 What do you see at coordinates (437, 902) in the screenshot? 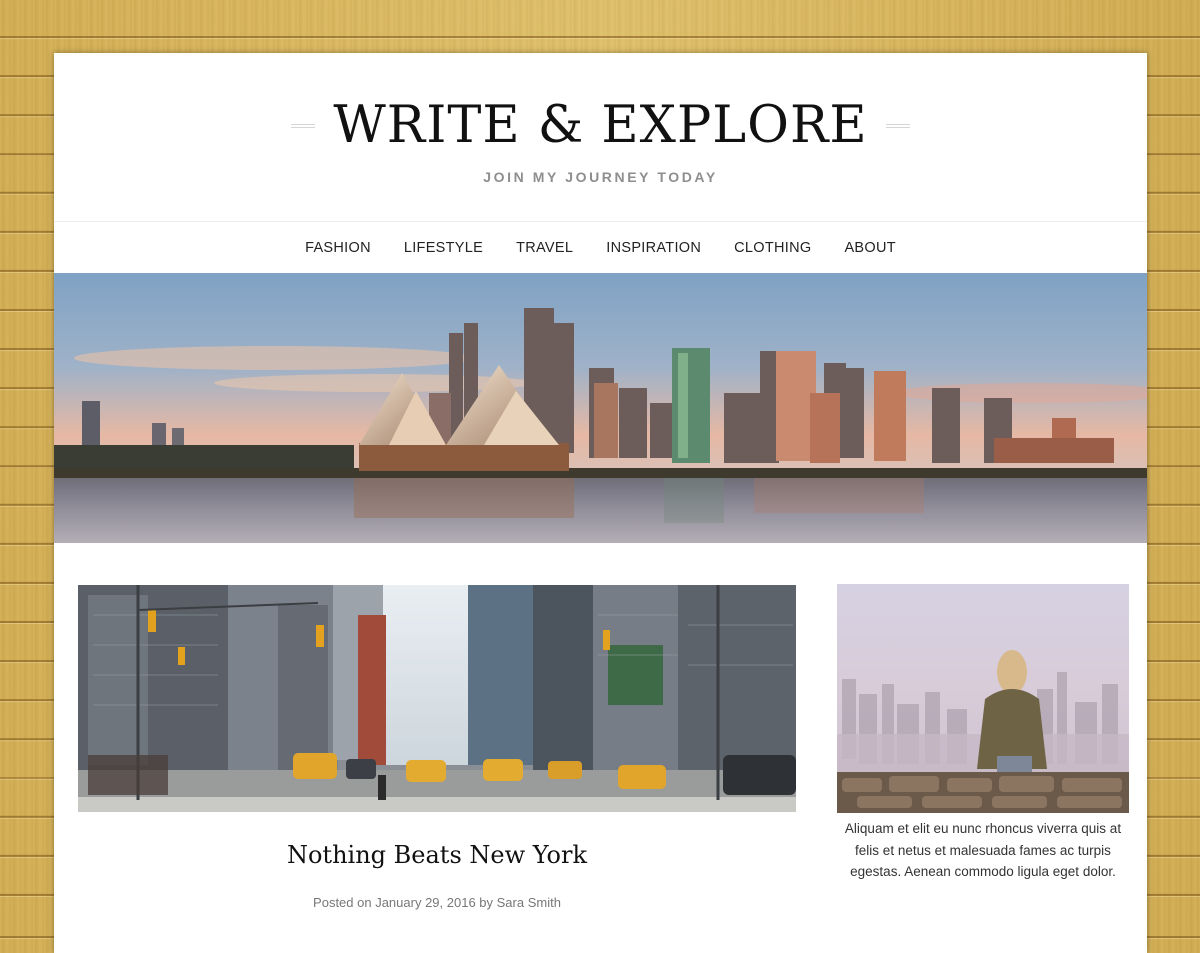
I see `post-meta: Posted on January 29, 2016 by Sara Smith` at bounding box center [437, 902].